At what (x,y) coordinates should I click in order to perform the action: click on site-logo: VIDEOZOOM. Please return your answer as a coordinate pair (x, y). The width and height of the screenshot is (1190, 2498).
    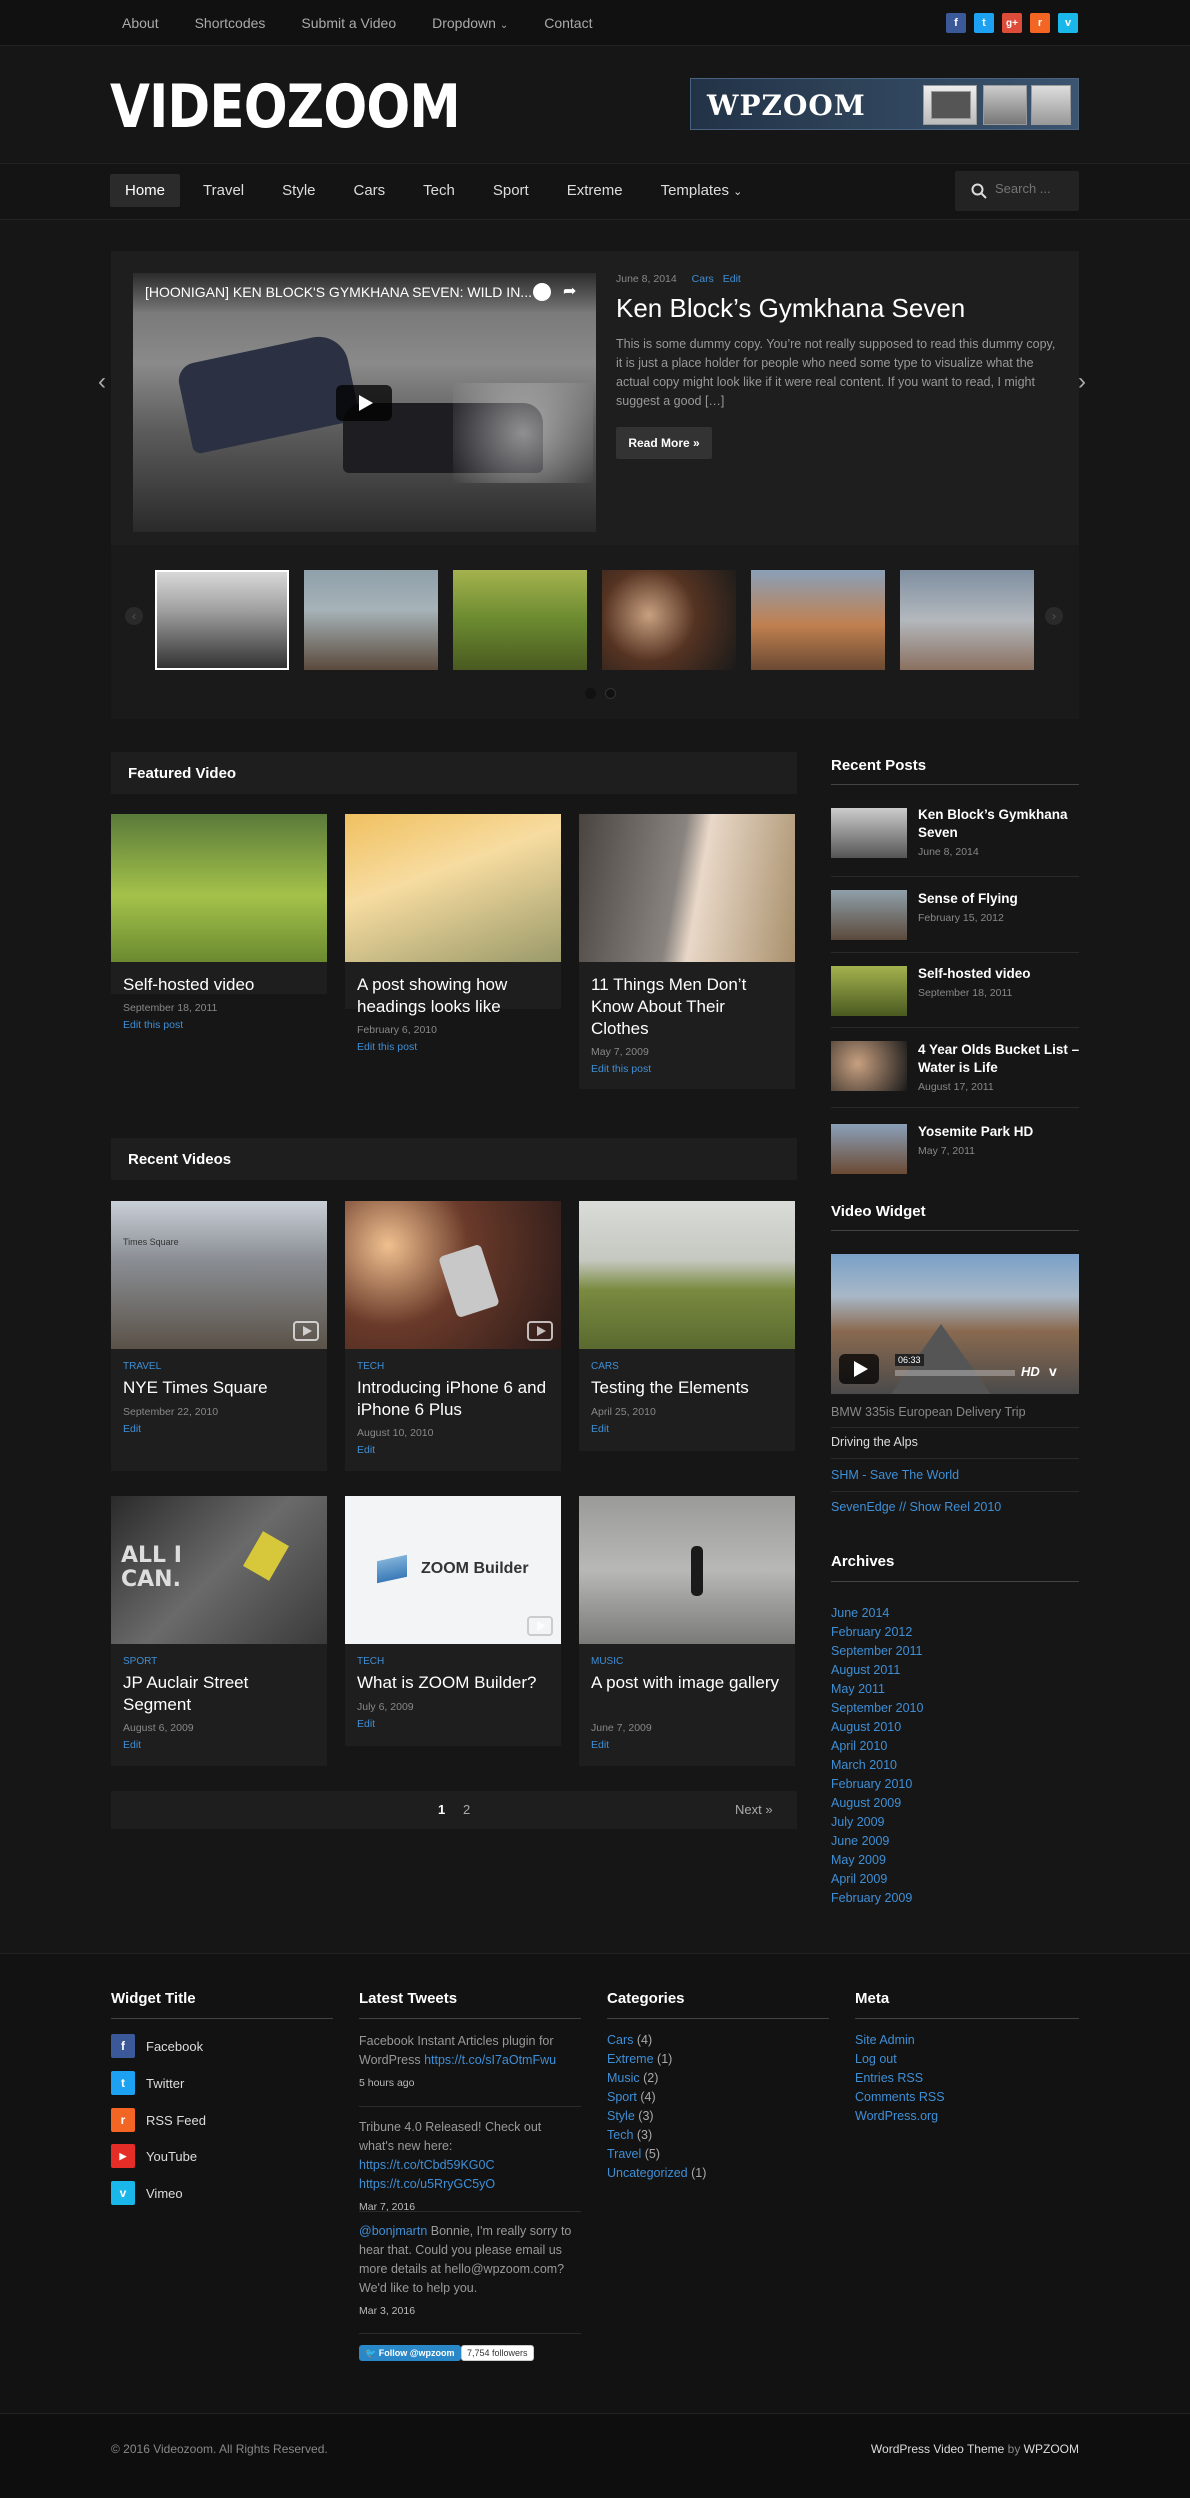
    Looking at the image, I should click on (285, 107).